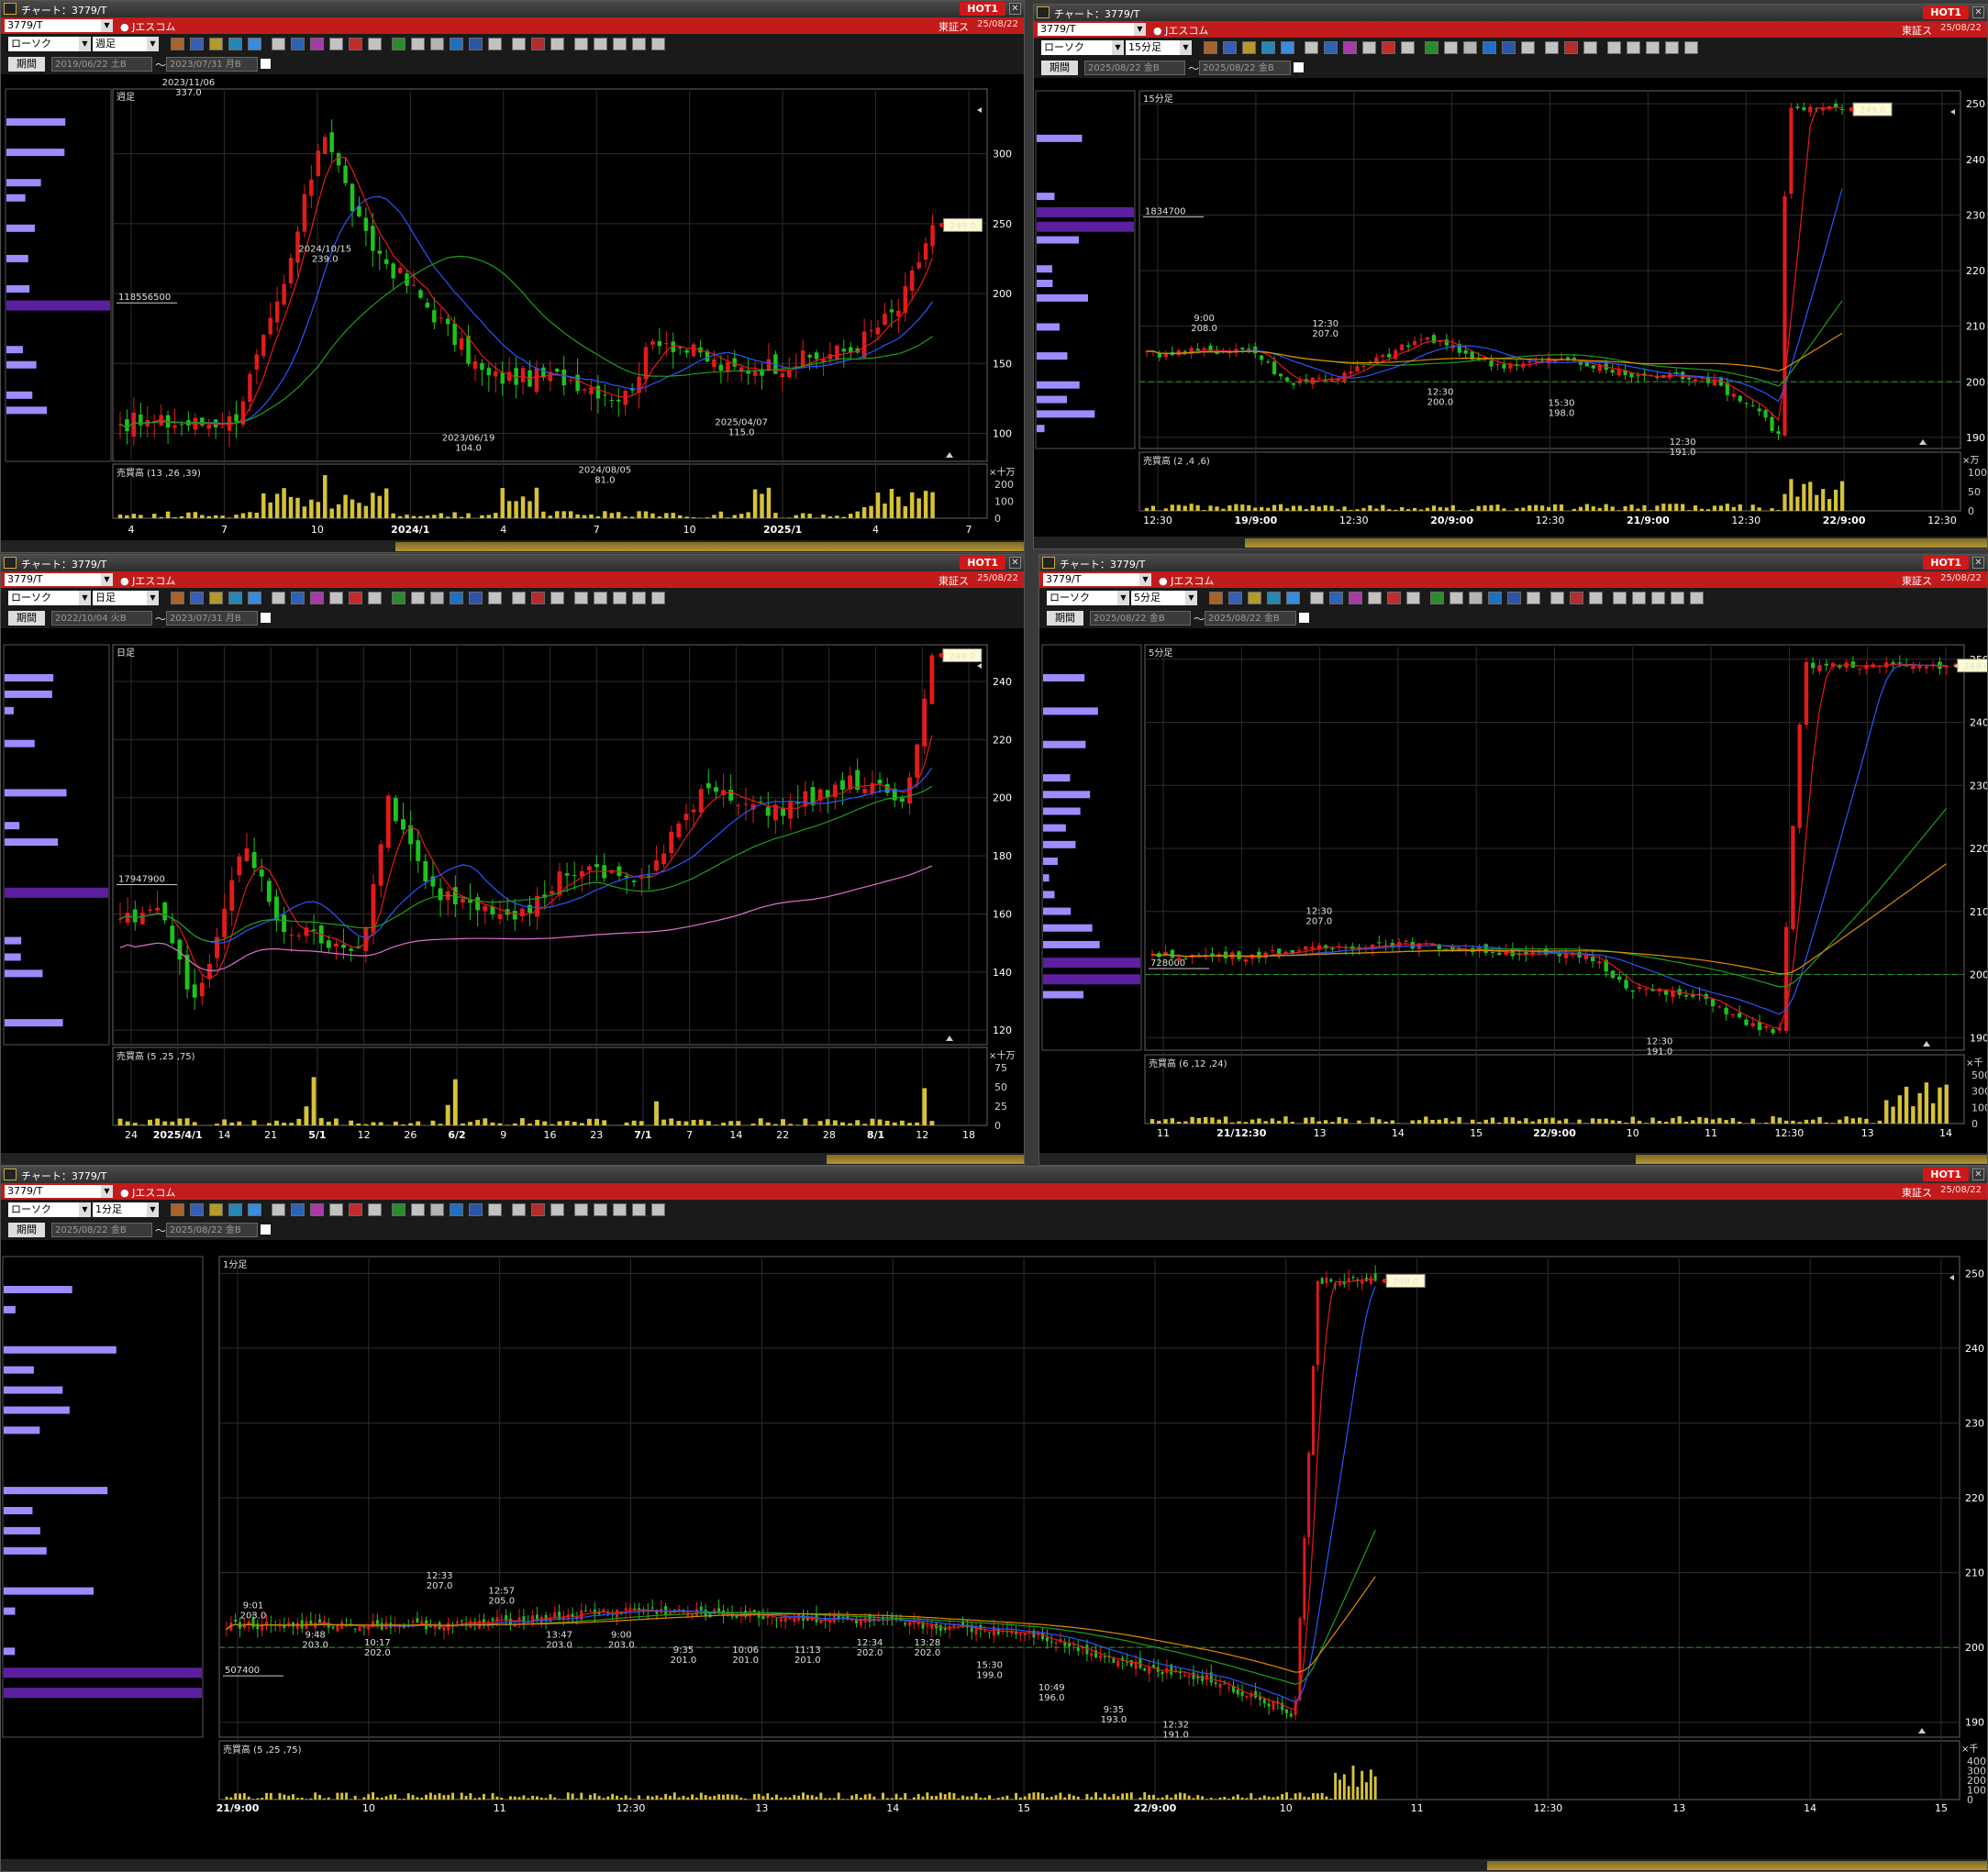 Image resolution: width=1988 pixels, height=1872 pixels. I want to click on y-tick-label: 200, so click(1975, 382).